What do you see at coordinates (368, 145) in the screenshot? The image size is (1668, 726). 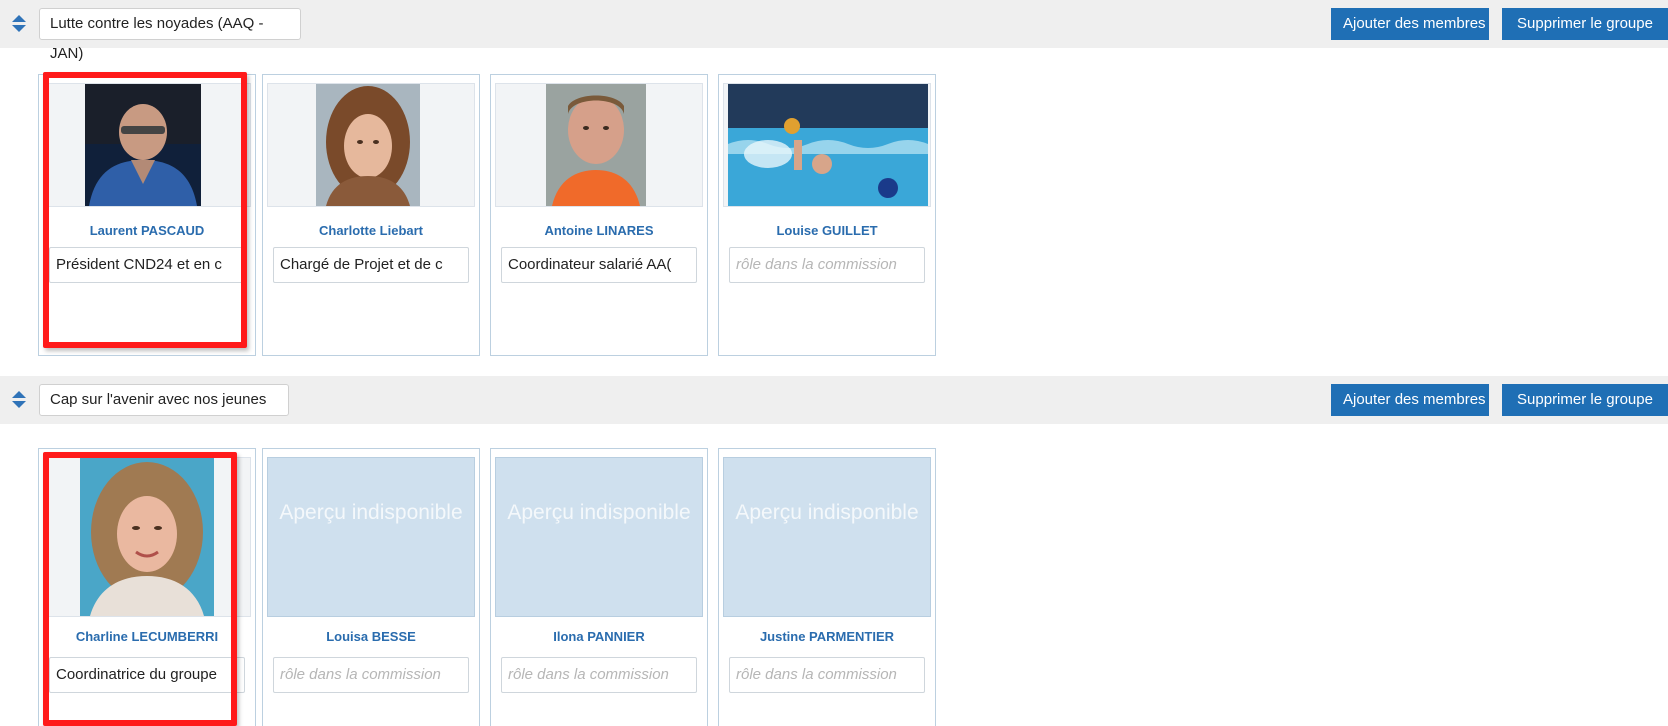 I see `woman-photo-icon` at bounding box center [368, 145].